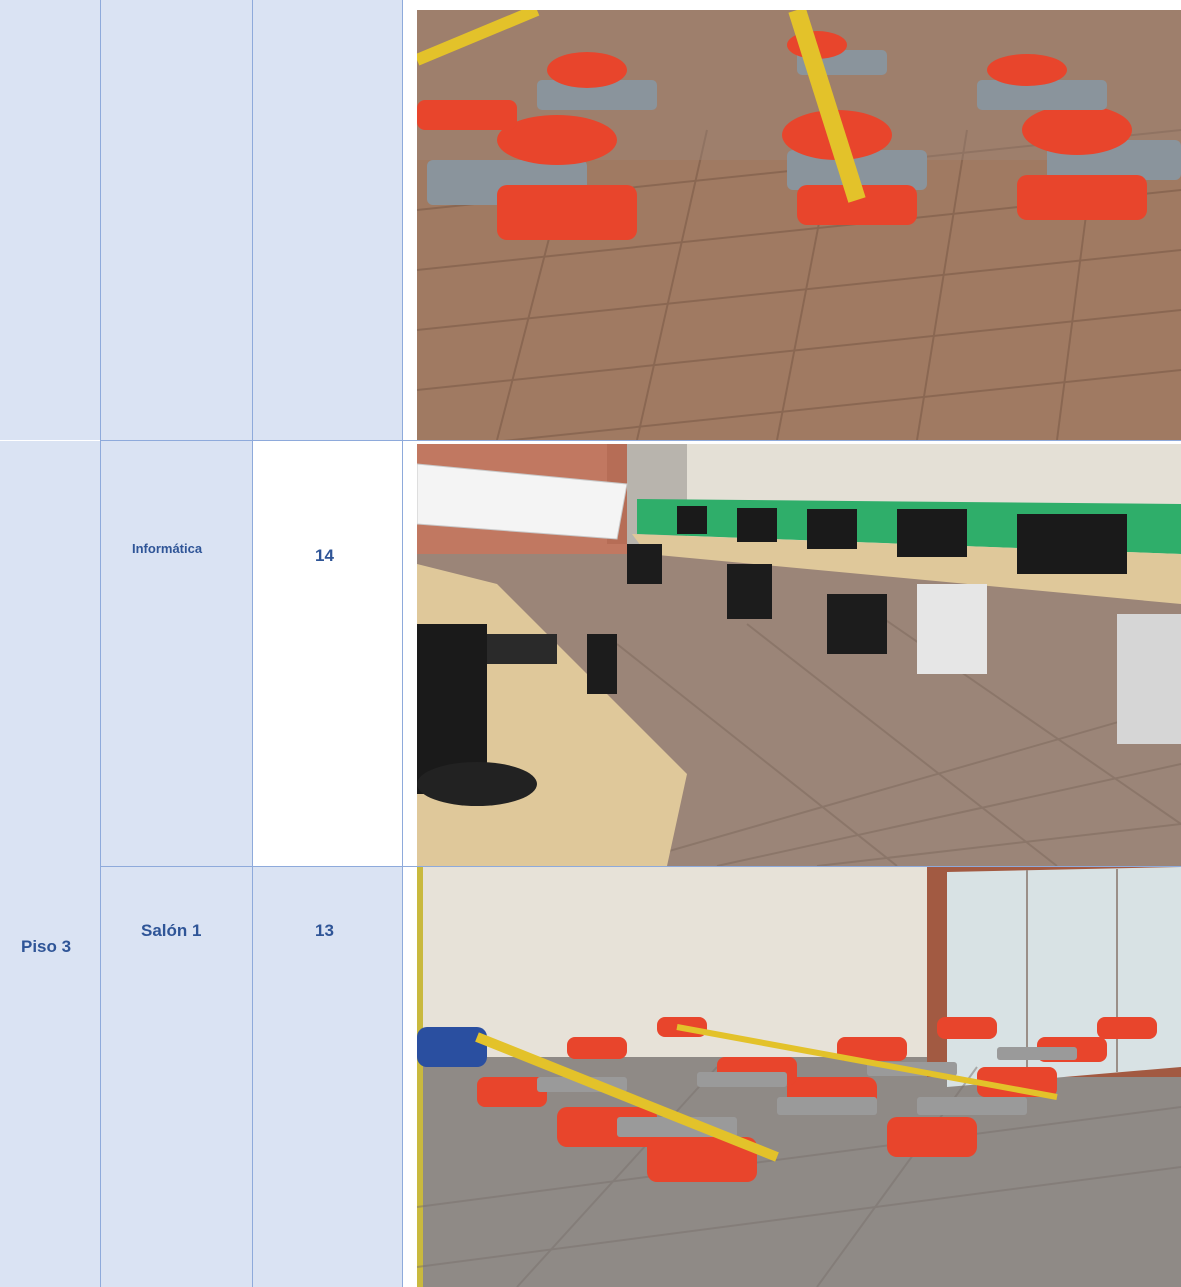 The height and width of the screenshot is (1287, 1181). I want to click on count-cell: 14, so click(327, 653).